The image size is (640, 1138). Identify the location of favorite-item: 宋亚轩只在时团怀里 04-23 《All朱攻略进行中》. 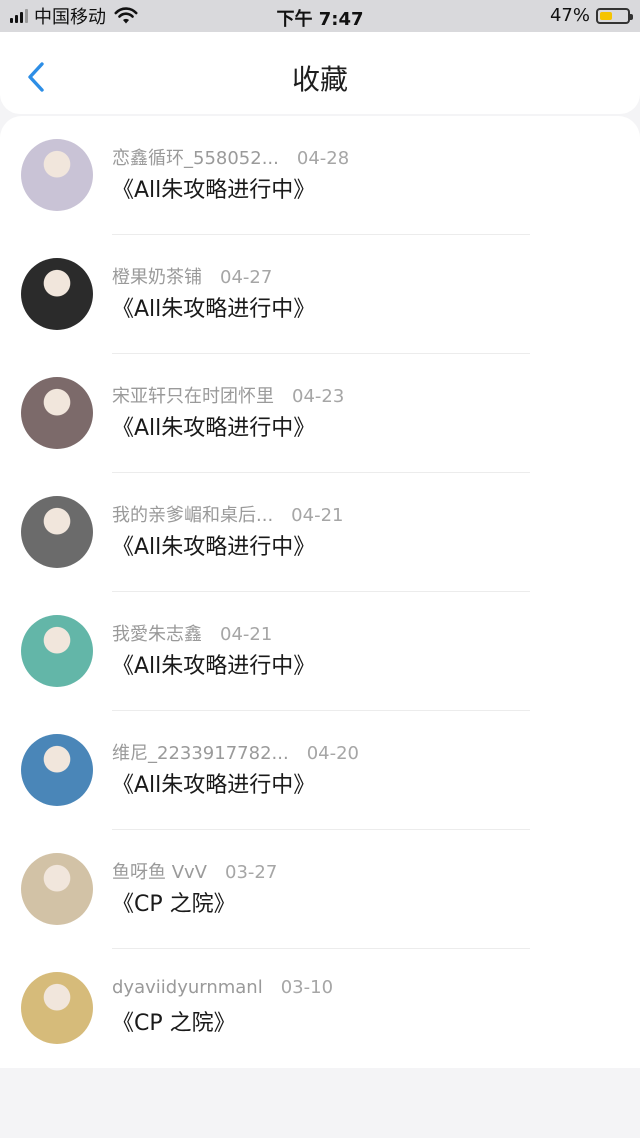
(320, 413).